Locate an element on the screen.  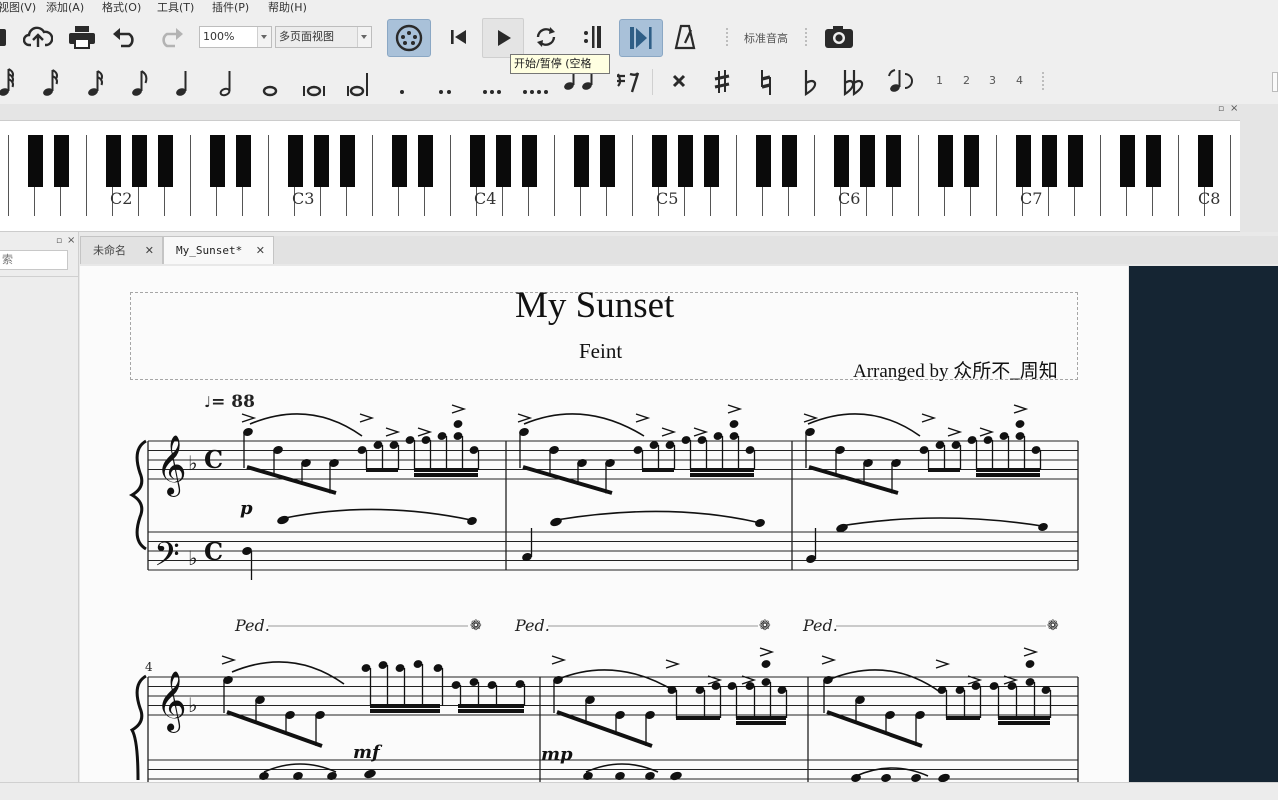
triple-dot-icon is located at coordinates (492, 82).